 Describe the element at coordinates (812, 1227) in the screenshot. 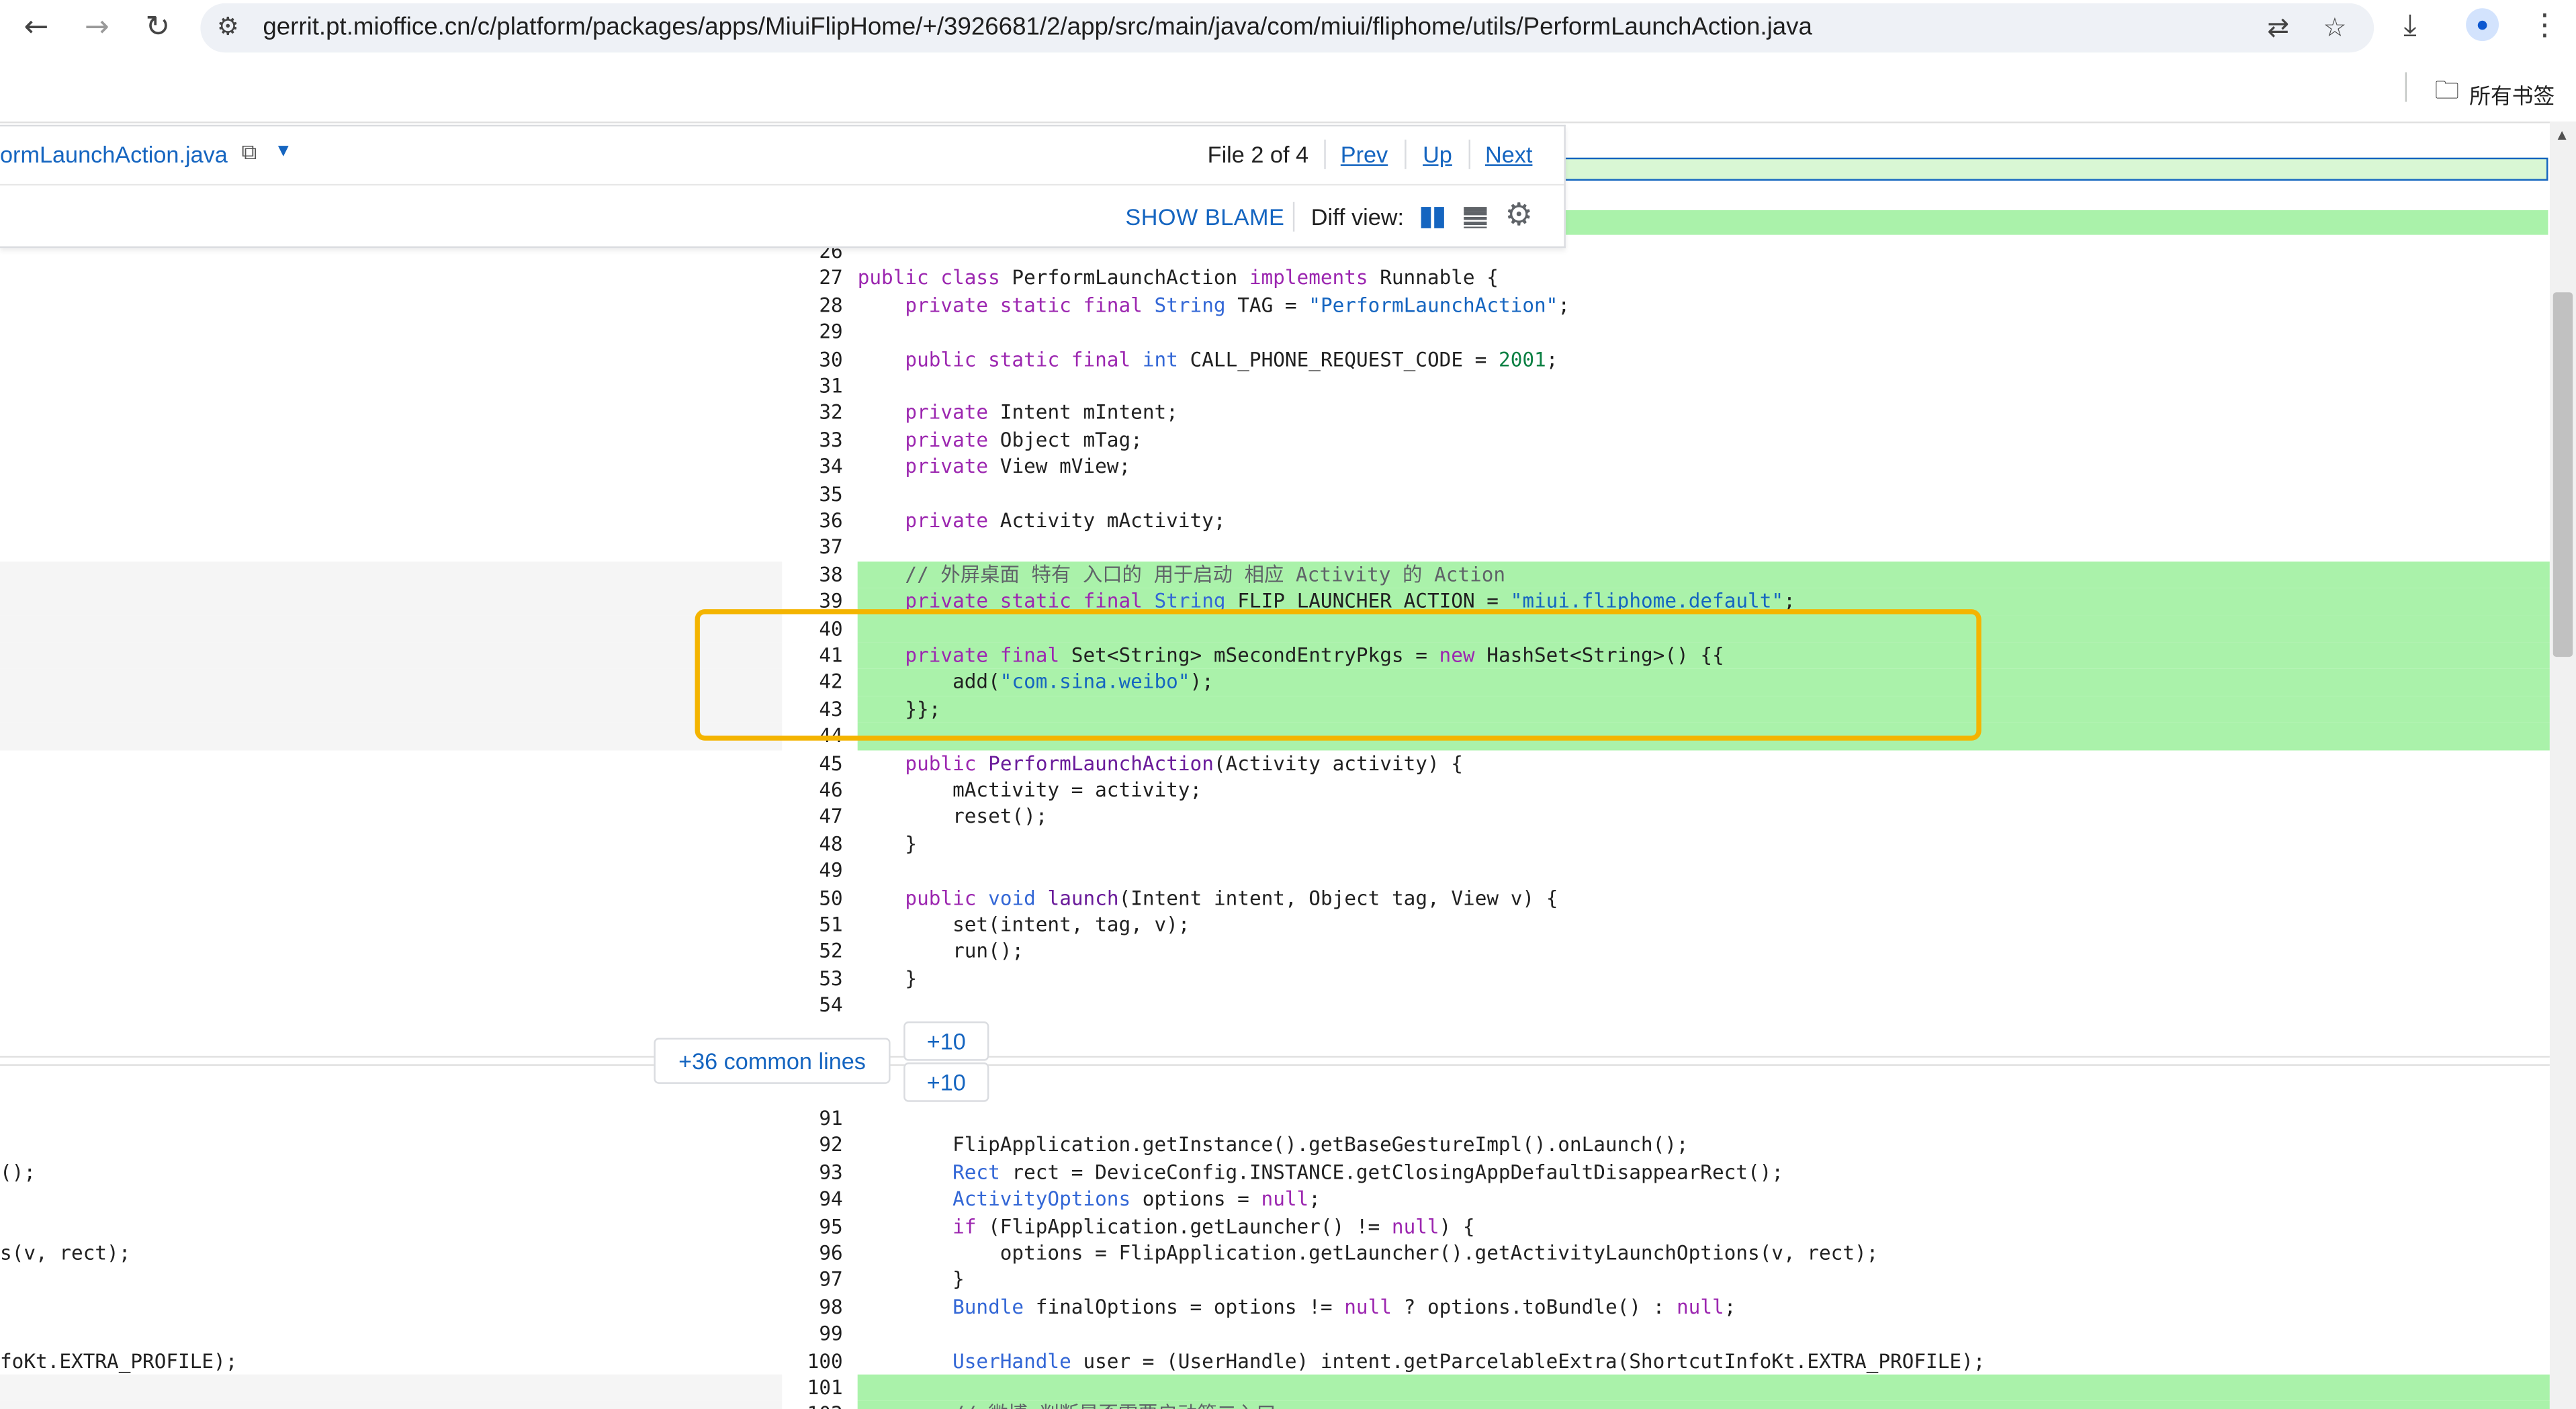

I see `line-number: 95` at that location.